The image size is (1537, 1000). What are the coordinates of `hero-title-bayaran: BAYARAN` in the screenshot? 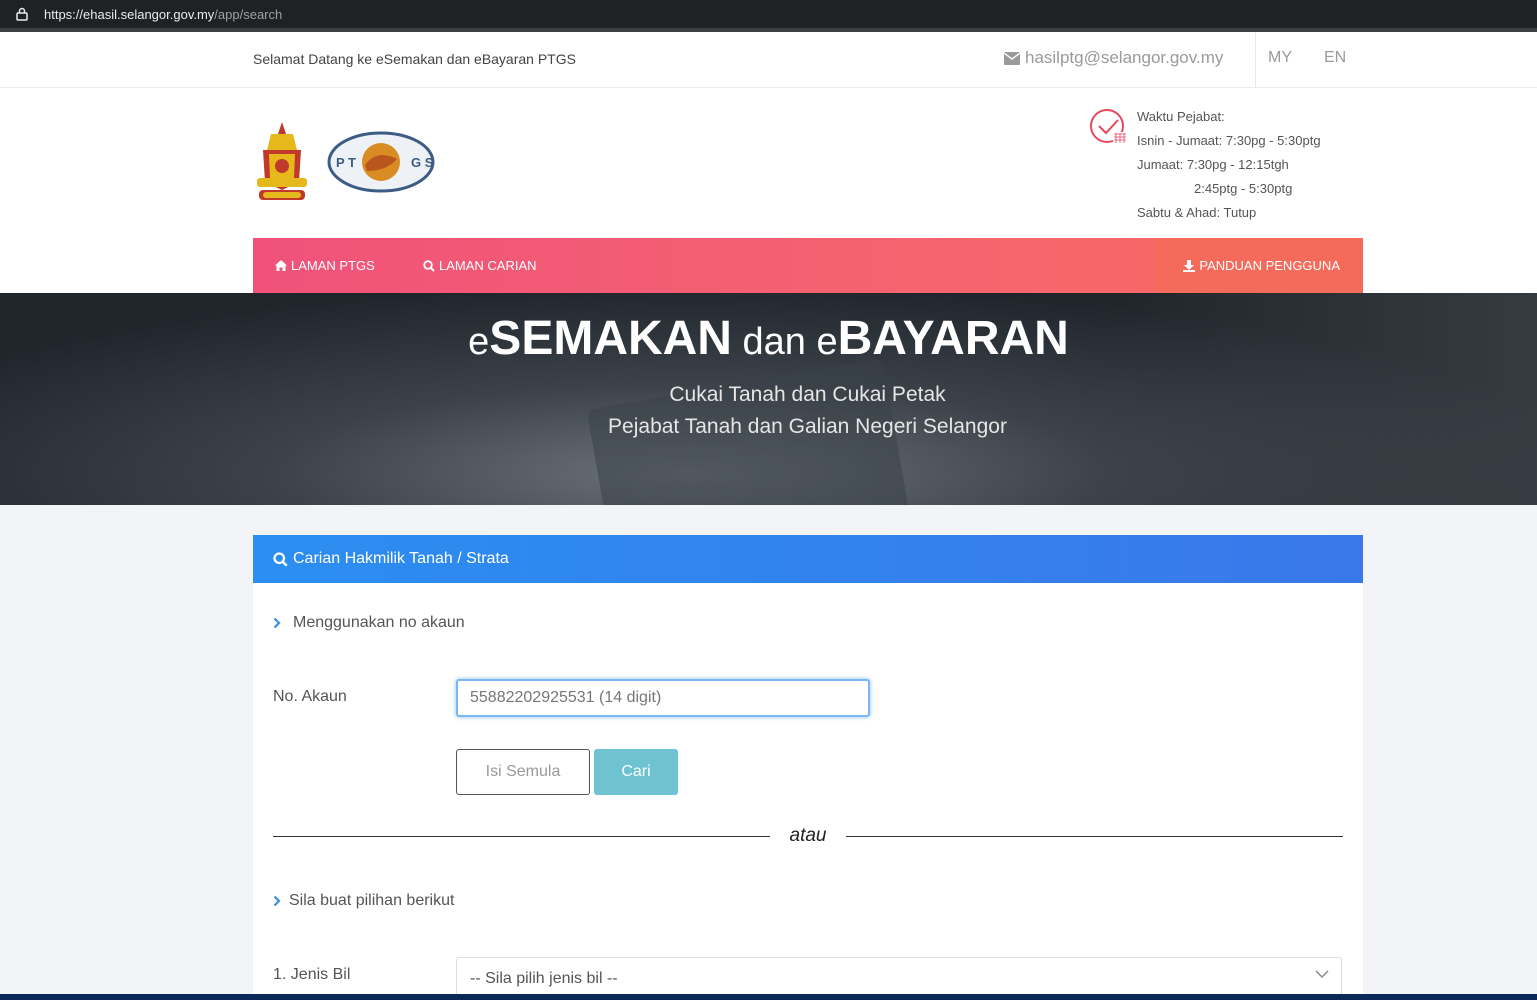 It's located at (953, 338).